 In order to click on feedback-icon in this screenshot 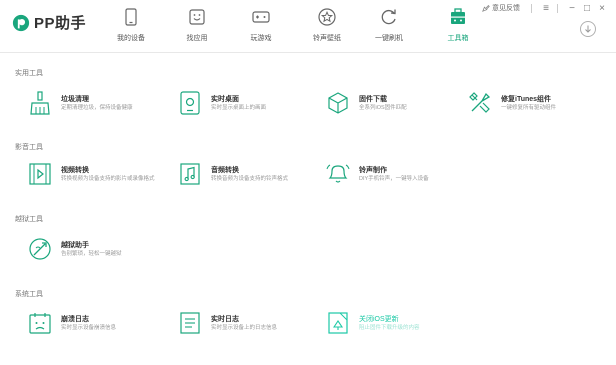, I will do `click(486, 8)`.